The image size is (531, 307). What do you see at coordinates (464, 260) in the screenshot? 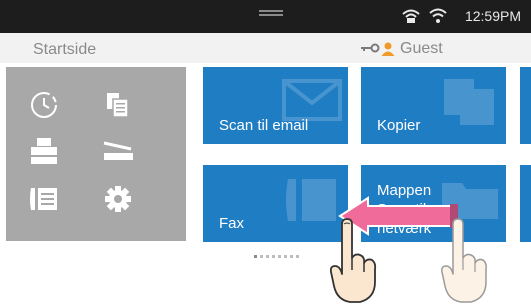
I see `hand-pointer-faded-icon` at bounding box center [464, 260].